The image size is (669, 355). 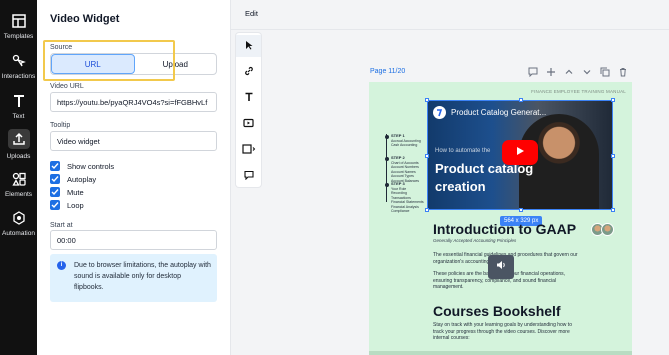 I want to click on step-line: Your Role, so click(x=399, y=188).